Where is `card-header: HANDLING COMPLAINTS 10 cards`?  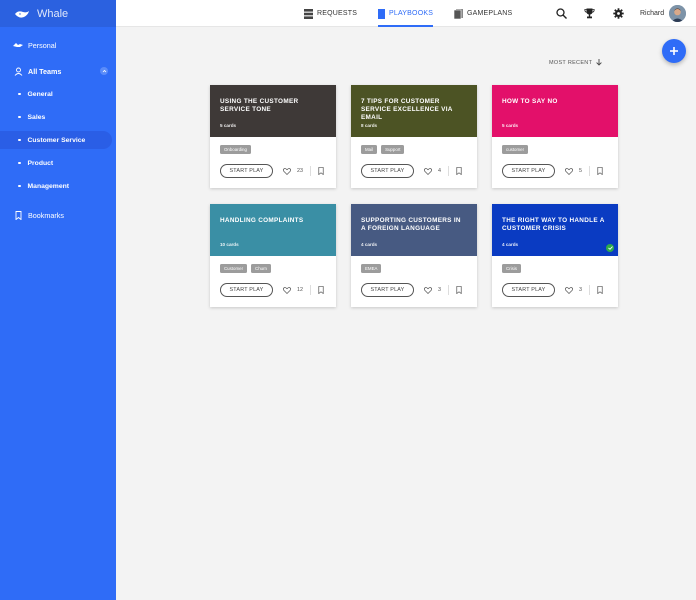
card-header: HANDLING COMPLAINTS 10 cards is located at coordinates (273, 230).